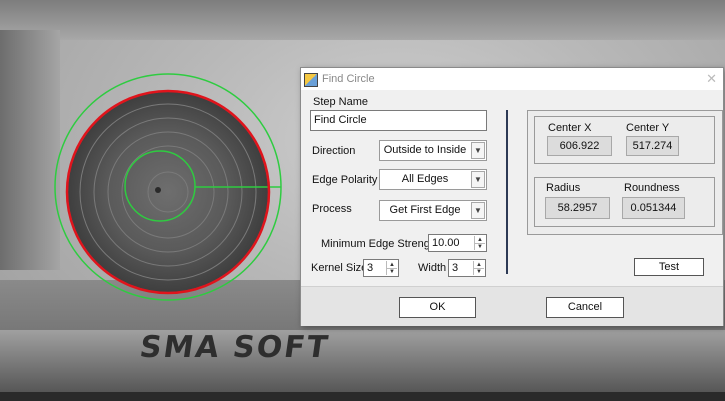 The height and width of the screenshot is (401, 725). What do you see at coordinates (512, 306) in the screenshot?
I see `dialog-footer: OK Cancel` at bounding box center [512, 306].